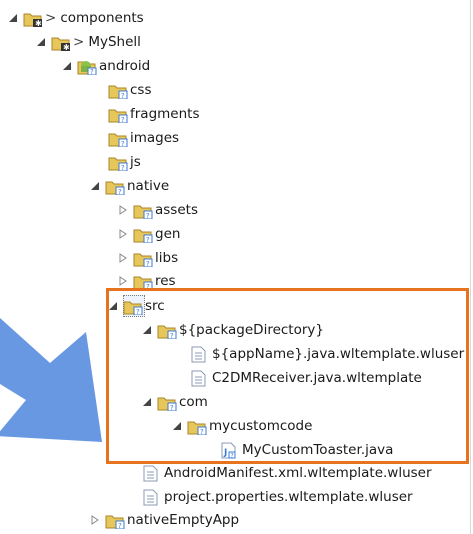 This screenshot has width=473, height=534. I want to click on tree-label: components, so click(102, 18).